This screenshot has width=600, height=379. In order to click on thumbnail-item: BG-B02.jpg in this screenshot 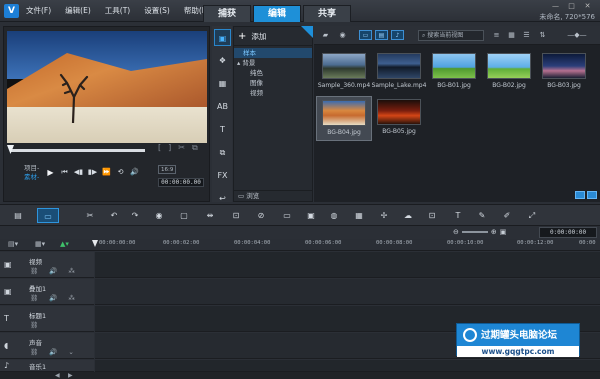, I will do `click(509, 71)`.